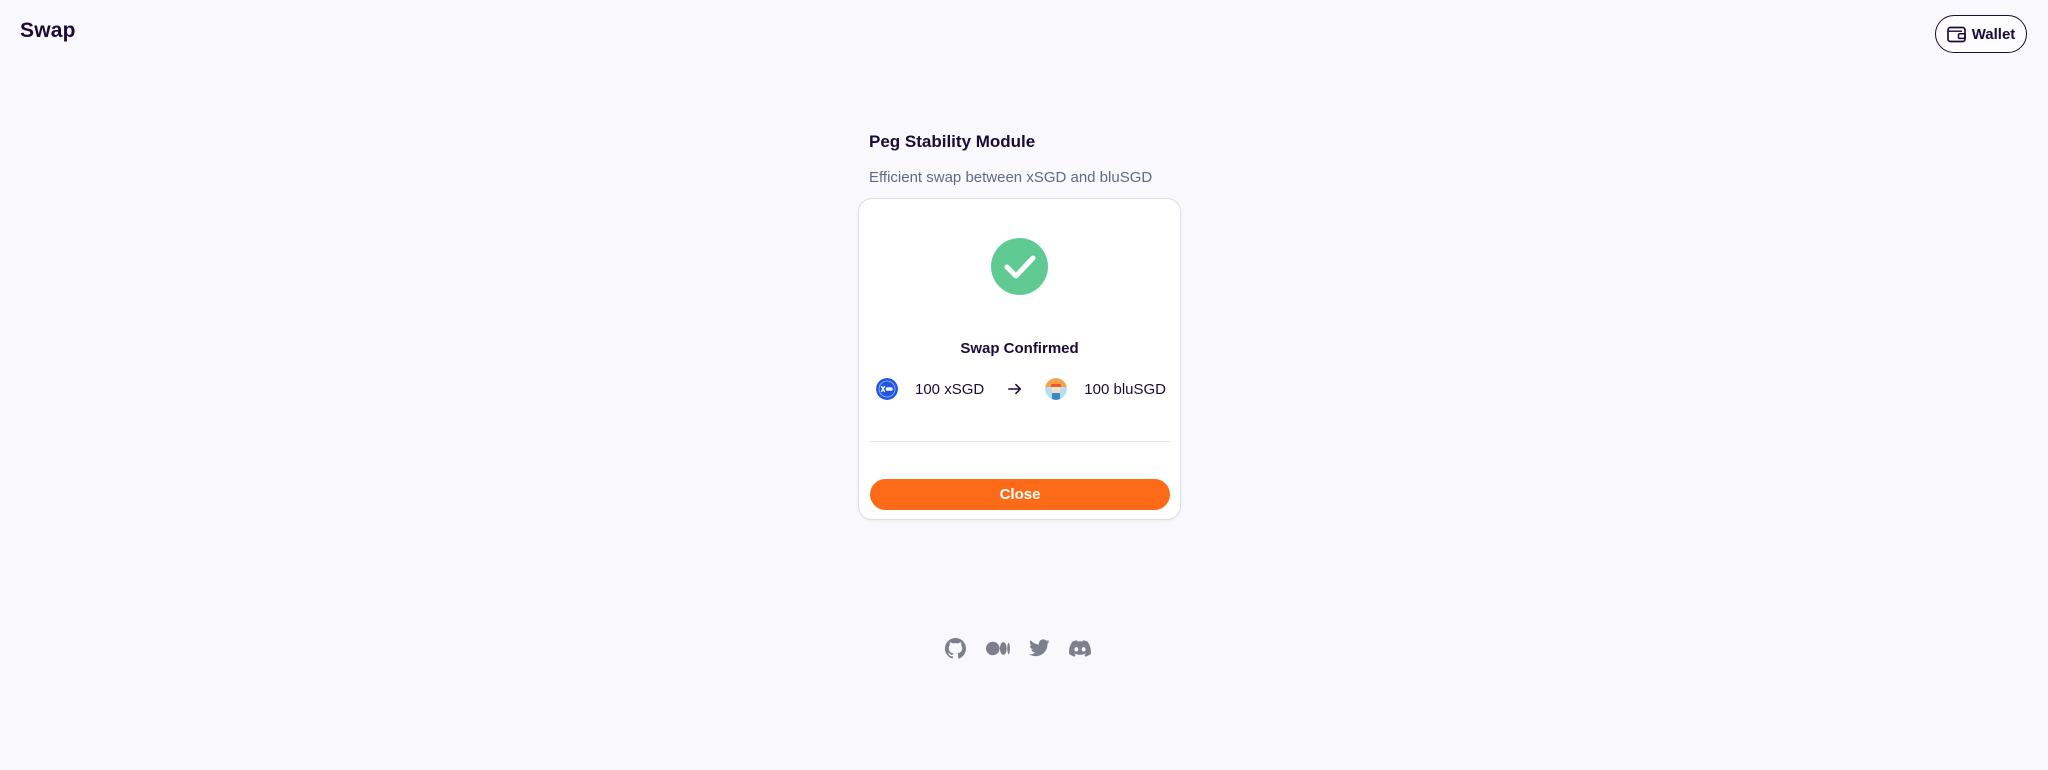 The image size is (2048, 770). What do you see at coordinates (955, 648) in the screenshot?
I see `github-icon` at bounding box center [955, 648].